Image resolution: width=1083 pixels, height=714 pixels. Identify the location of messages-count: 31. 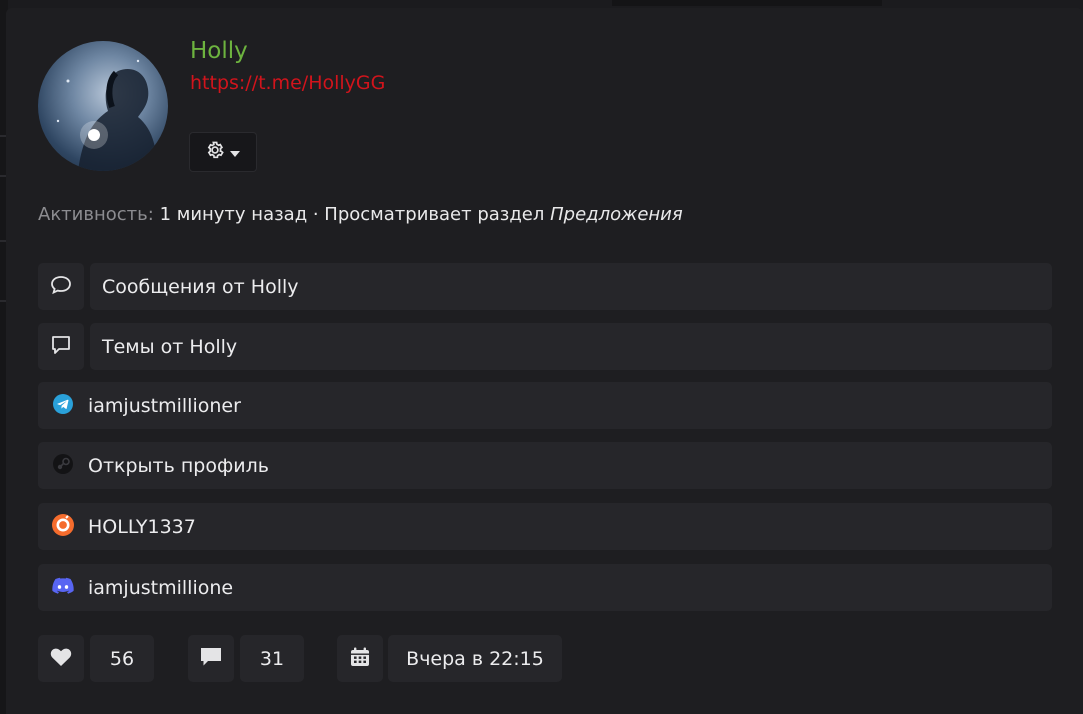
(272, 658).